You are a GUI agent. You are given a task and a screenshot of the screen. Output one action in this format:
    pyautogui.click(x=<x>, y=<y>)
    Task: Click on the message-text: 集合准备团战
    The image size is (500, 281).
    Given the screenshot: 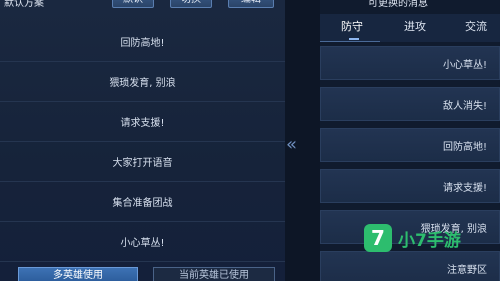 What is the action you would take?
    pyautogui.click(x=142, y=203)
    